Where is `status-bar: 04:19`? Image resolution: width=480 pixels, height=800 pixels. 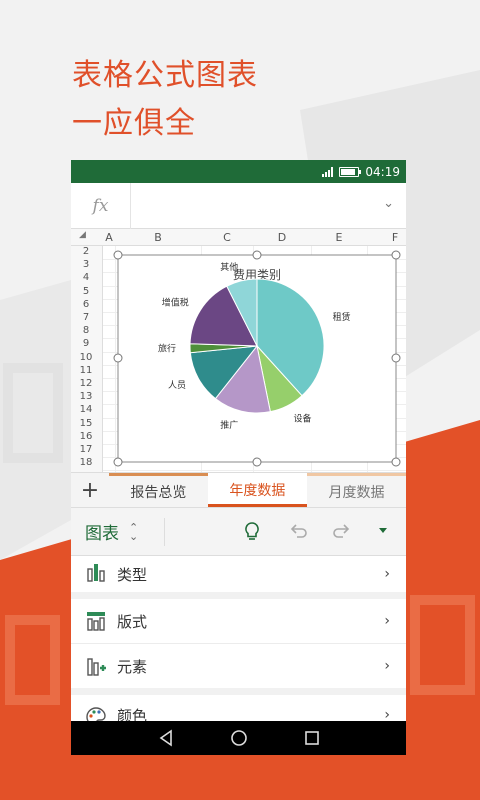 status-bar: 04:19 is located at coordinates (238, 171).